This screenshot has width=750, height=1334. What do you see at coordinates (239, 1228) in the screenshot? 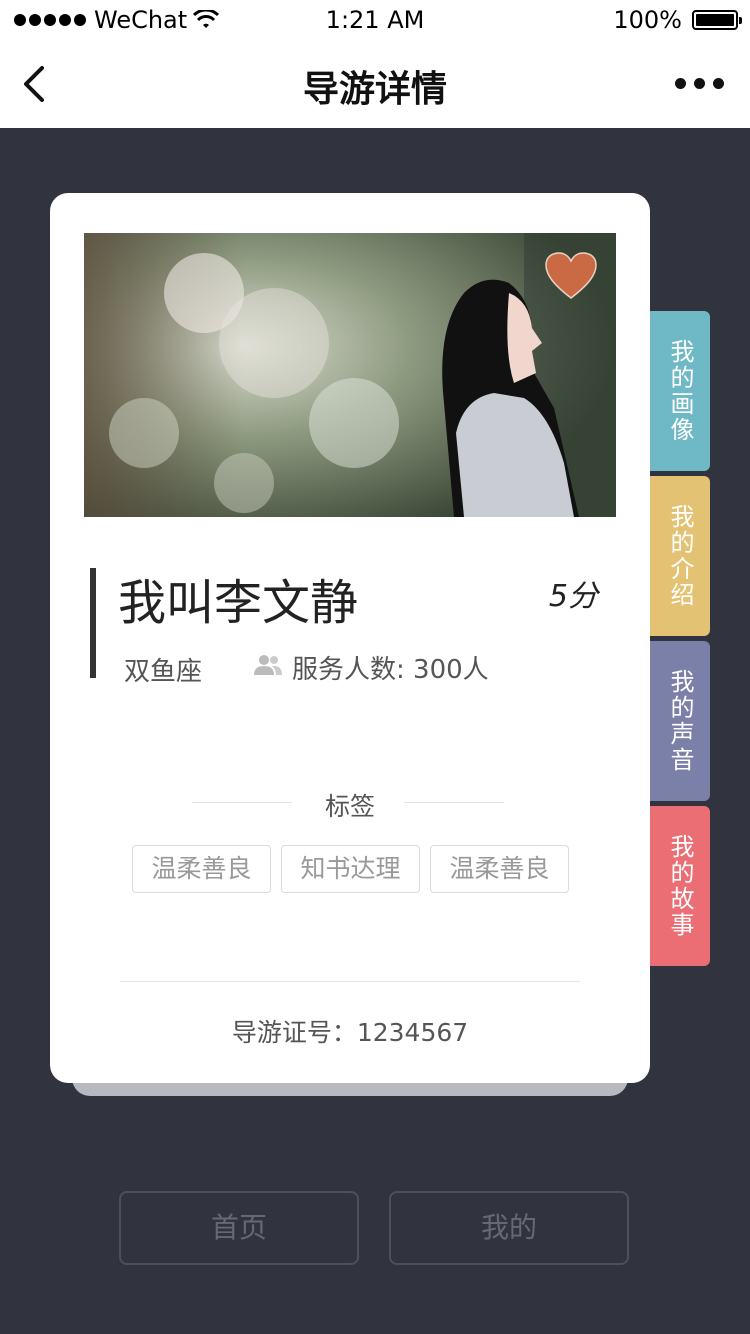
I see `home-button: 首页` at bounding box center [239, 1228].